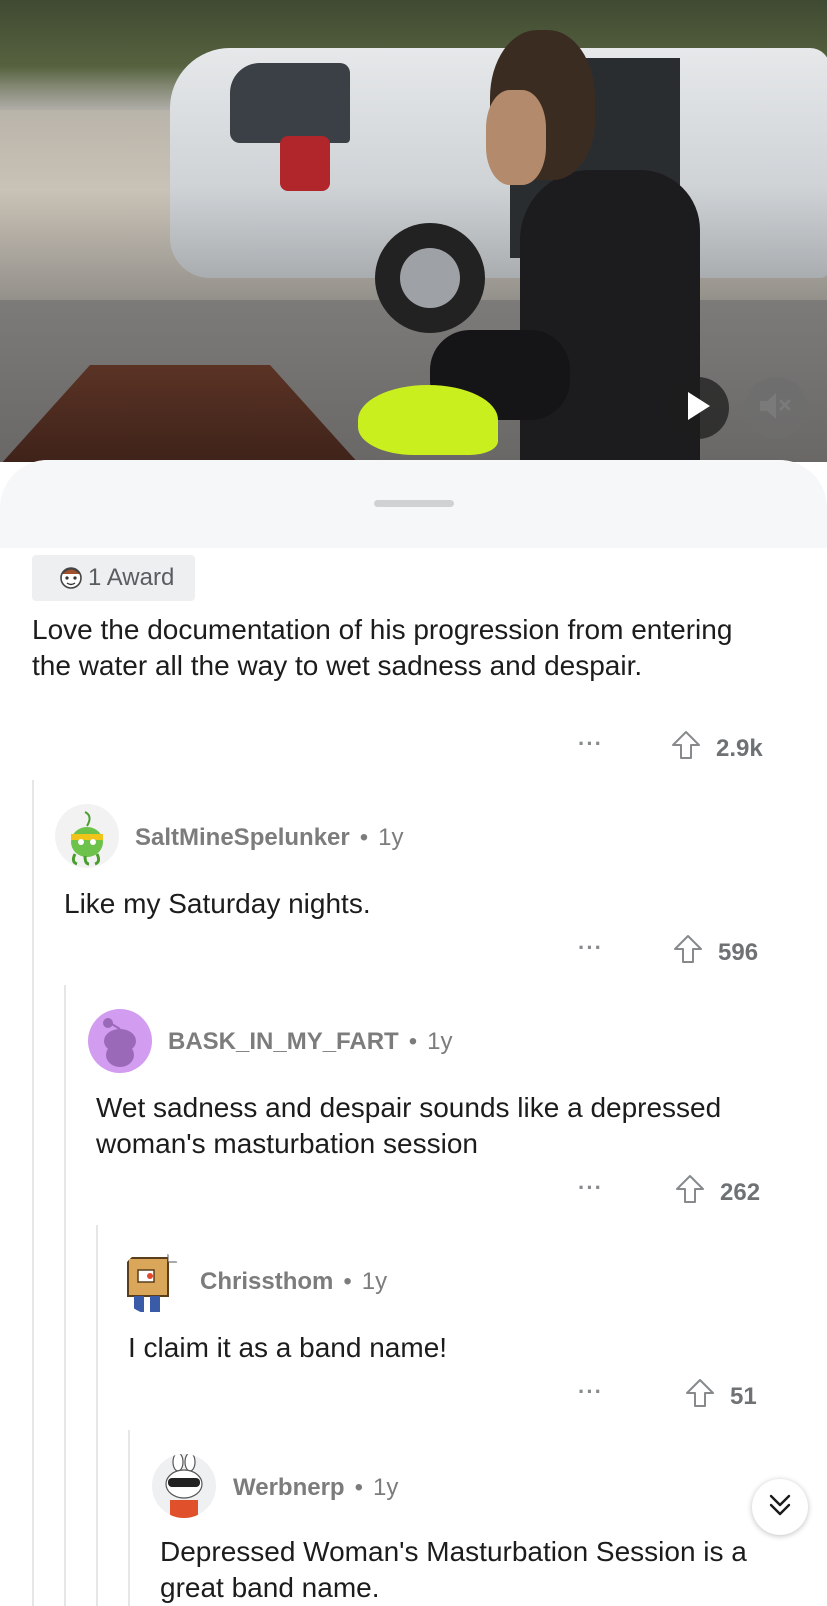 The width and height of the screenshot is (827, 1606). I want to click on play-button, so click(698, 408).